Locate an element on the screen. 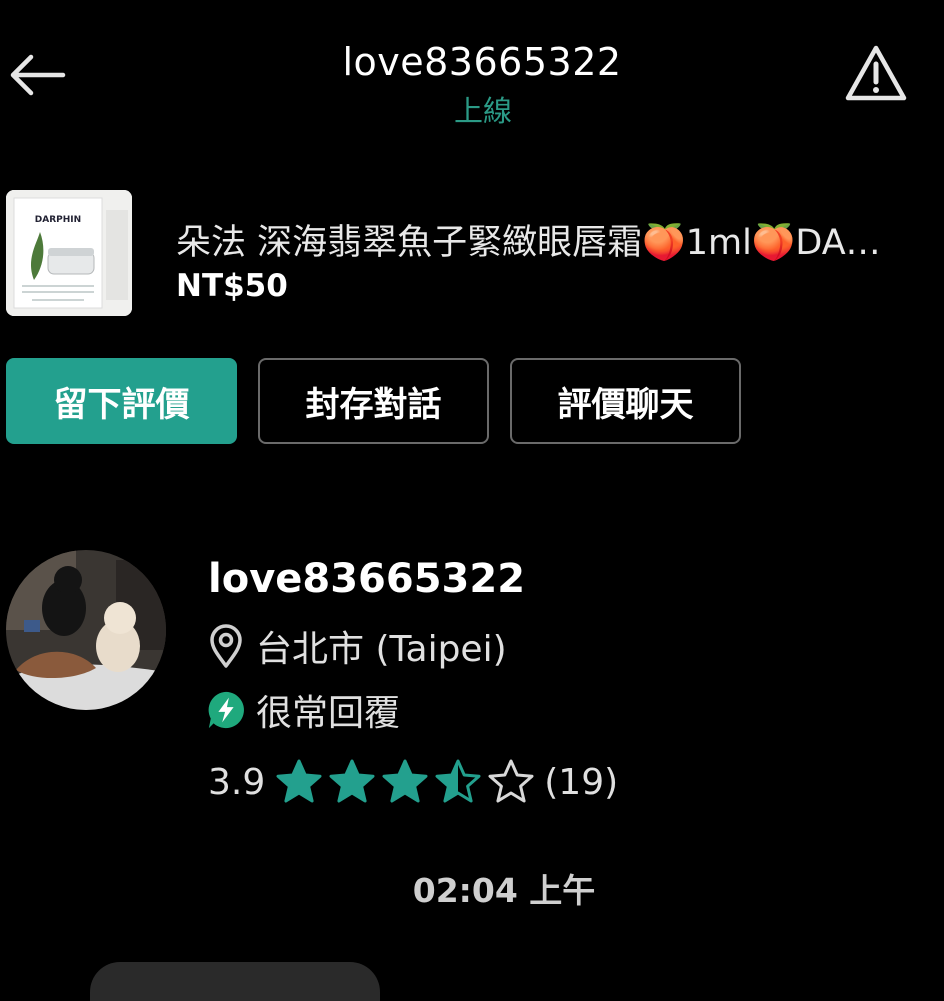  seller-rating: 3.9 (19) is located at coordinates (413, 782).